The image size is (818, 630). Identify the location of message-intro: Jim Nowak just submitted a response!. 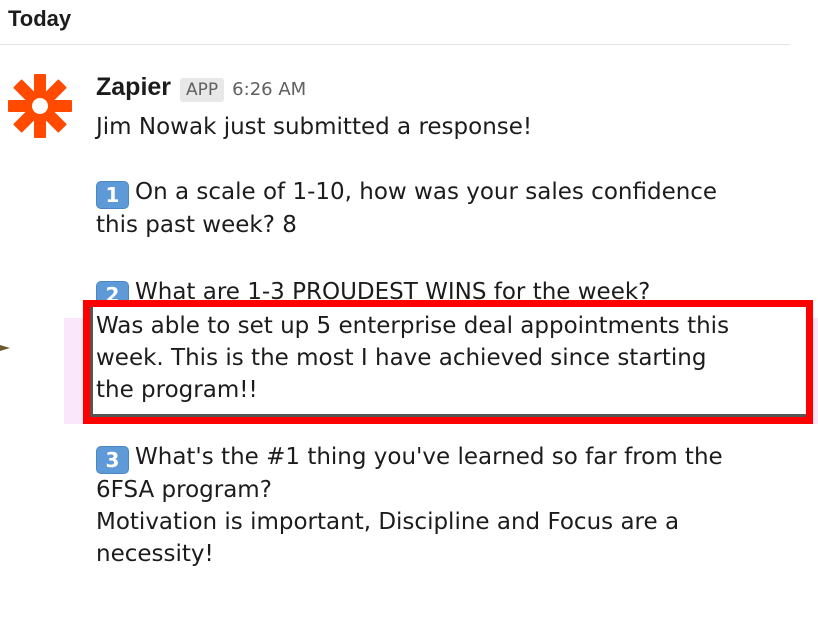
(441, 127).